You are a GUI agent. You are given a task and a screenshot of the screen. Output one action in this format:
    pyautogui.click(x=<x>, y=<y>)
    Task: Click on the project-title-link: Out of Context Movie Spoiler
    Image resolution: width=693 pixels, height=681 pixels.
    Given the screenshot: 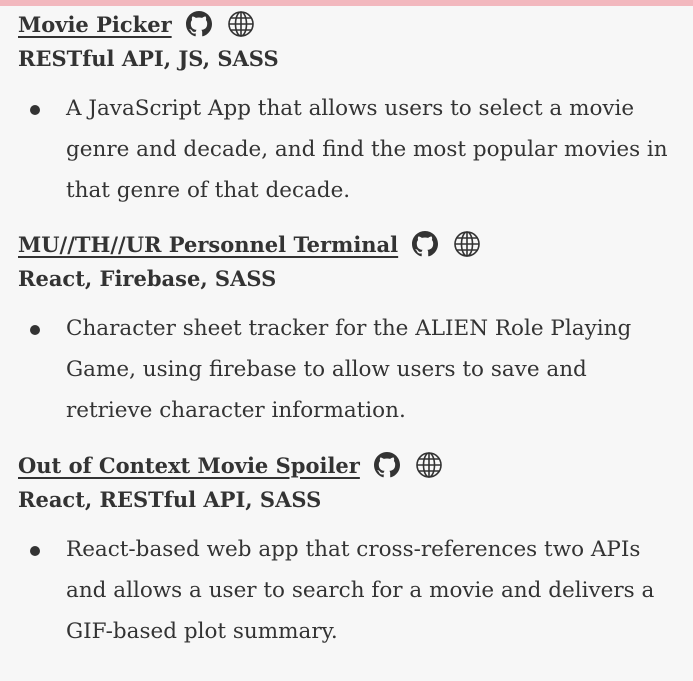 What is the action you would take?
    pyautogui.click(x=189, y=465)
    